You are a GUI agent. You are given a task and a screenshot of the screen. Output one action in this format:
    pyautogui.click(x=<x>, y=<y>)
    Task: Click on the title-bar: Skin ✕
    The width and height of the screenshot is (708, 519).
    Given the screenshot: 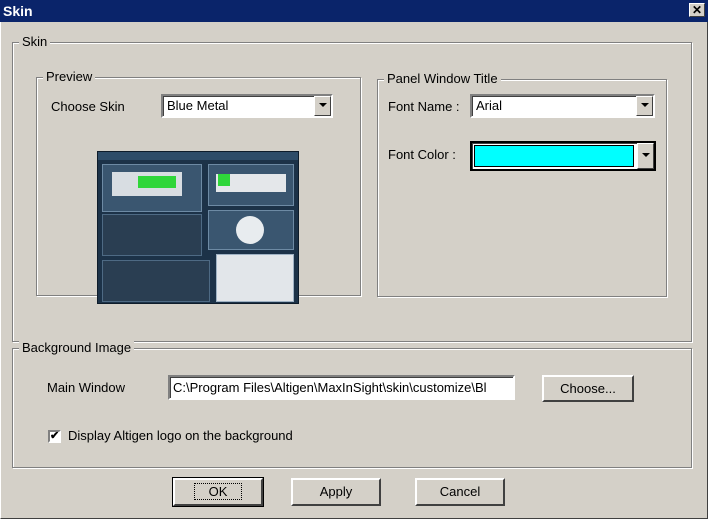 What is the action you would take?
    pyautogui.click(x=354, y=11)
    